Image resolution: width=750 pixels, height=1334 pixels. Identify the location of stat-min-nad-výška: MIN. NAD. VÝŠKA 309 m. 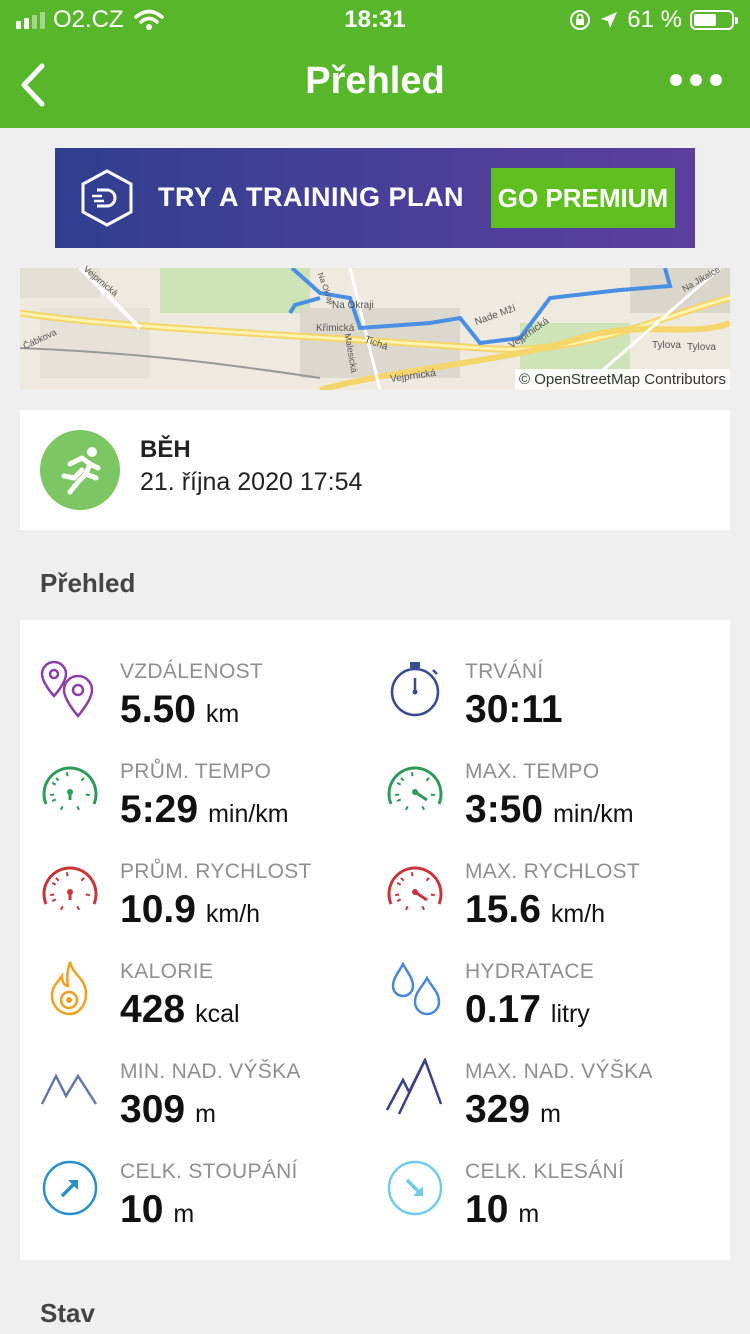
(190, 1075).